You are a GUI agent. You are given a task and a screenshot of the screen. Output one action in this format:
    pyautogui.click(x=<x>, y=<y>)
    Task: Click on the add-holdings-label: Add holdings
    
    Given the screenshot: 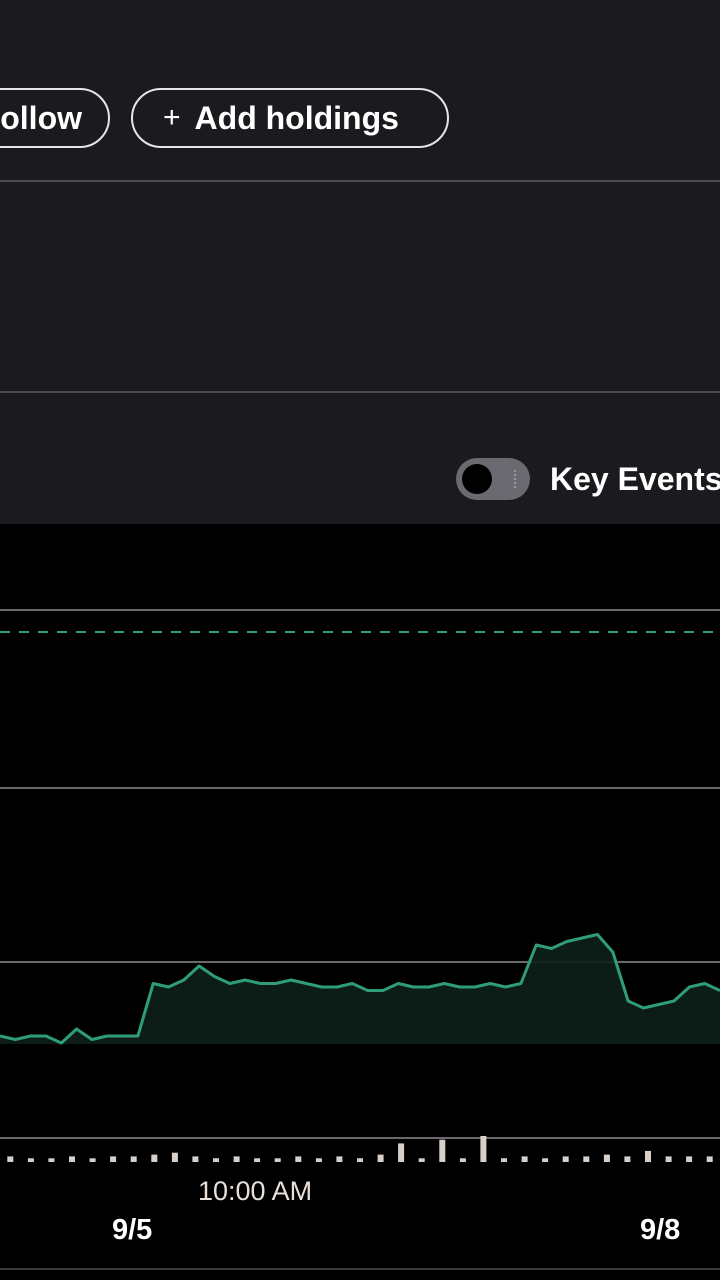 What is the action you would take?
    pyautogui.click(x=296, y=117)
    